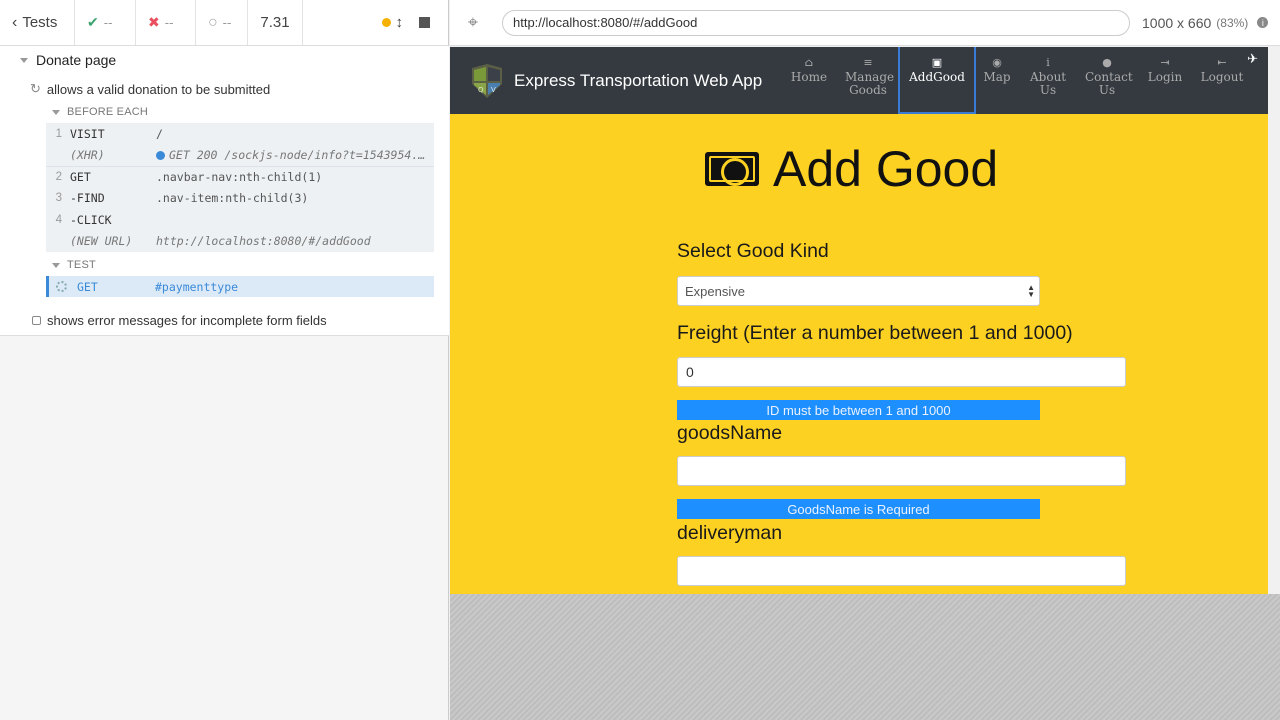 This screenshot has width=1280, height=720. I want to click on svg-text: Q, so click(481, 90).